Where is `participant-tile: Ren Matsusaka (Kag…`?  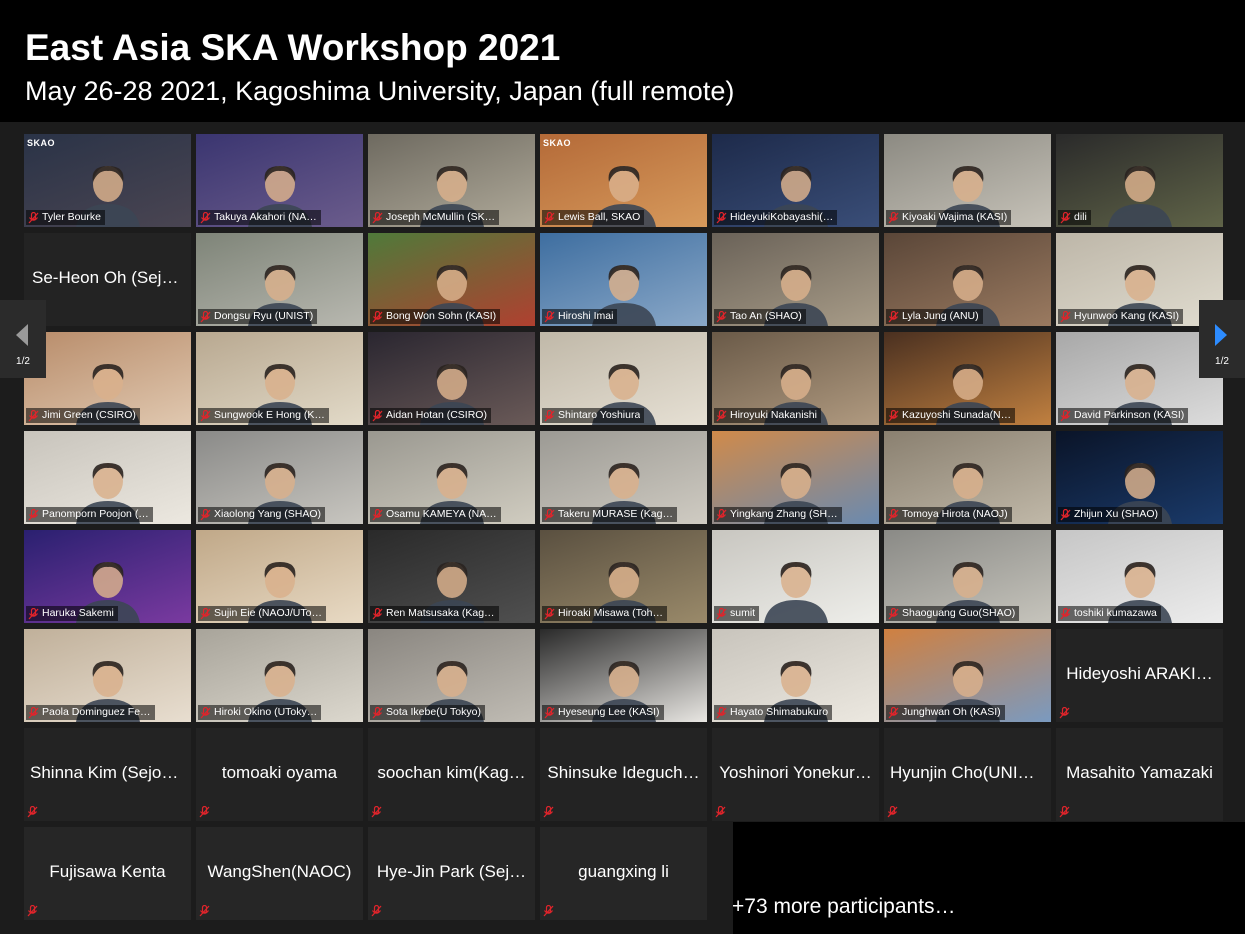
participant-tile: Ren Matsusaka (Kag… is located at coordinates (451, 576).